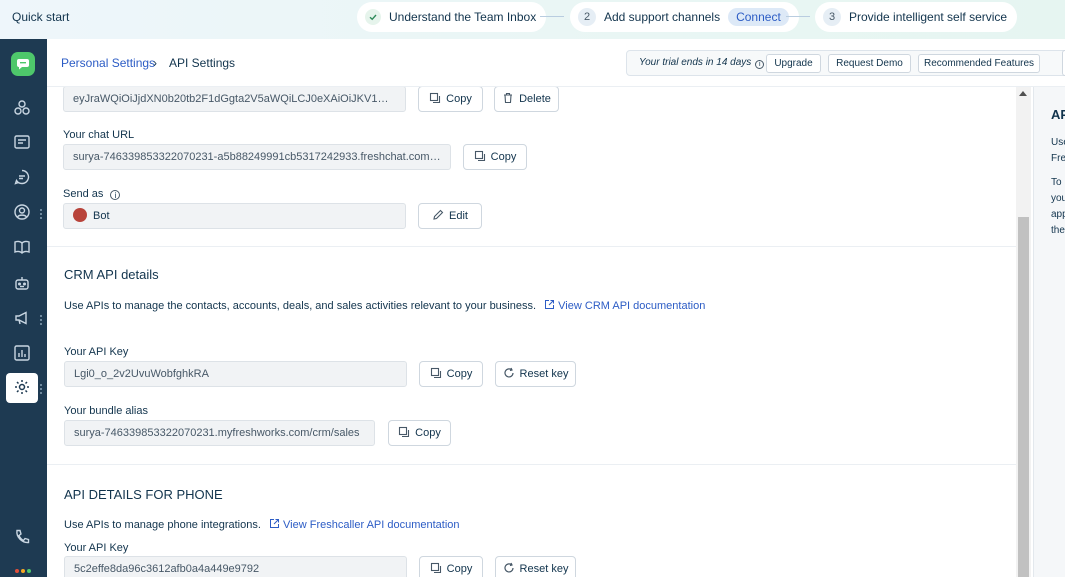 The width and height of the screenshot is (1065, 577). I want to click on nav-phone, so click(22, 538).